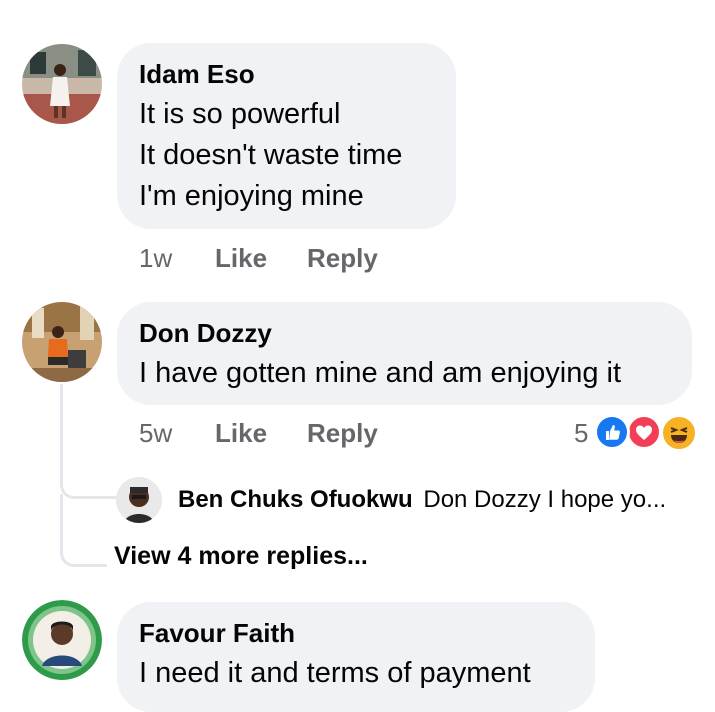  What do you see at coordinates (251, 196) in the screenshot?
I see `comment-text-line: I'm enjoying mine` at bounding box center [251, 196].